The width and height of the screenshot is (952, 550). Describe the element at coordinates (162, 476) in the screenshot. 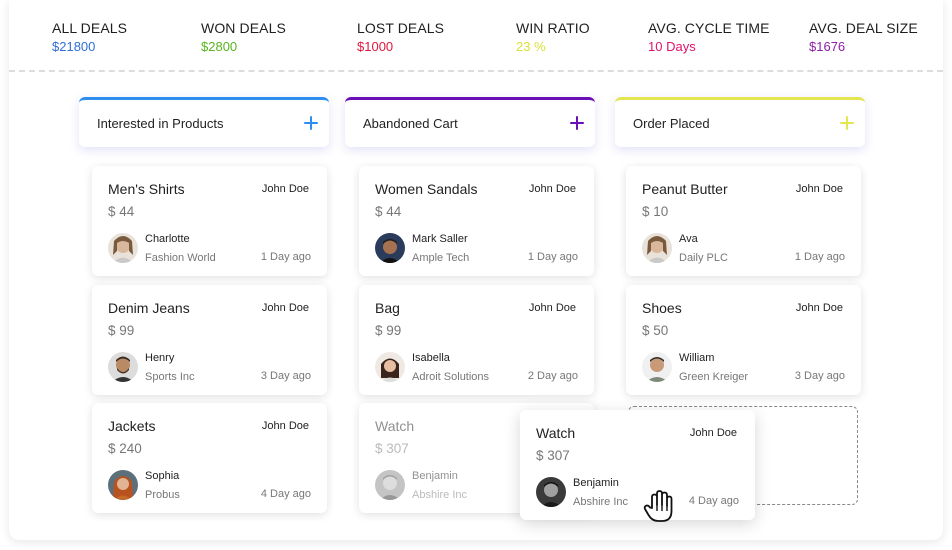

I see `card-contact-name: Sophia` at that location.